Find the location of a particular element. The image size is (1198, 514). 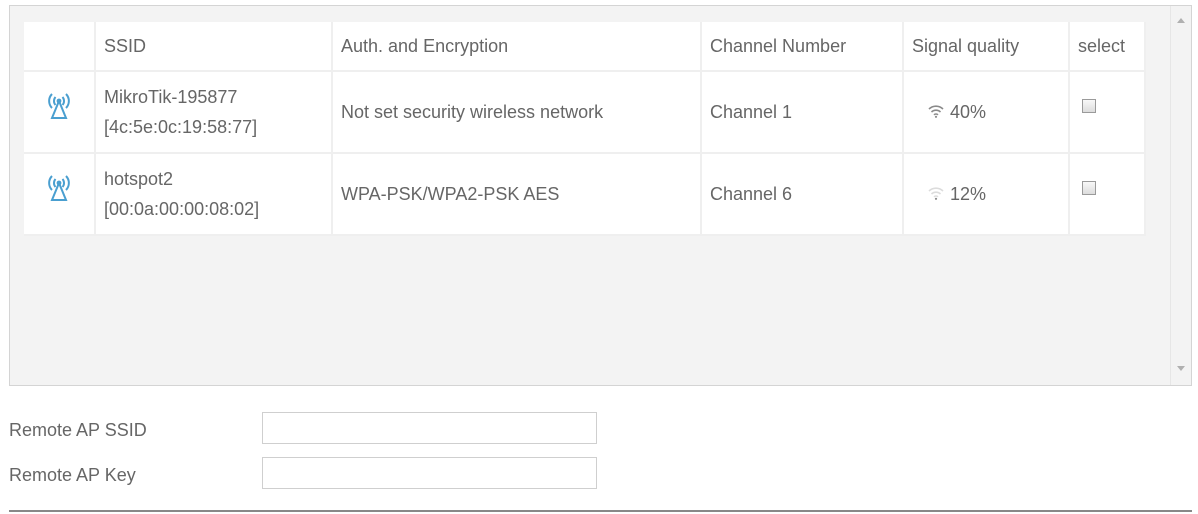

channel-cell: Channel 1 is located at coordinates (803, 113).